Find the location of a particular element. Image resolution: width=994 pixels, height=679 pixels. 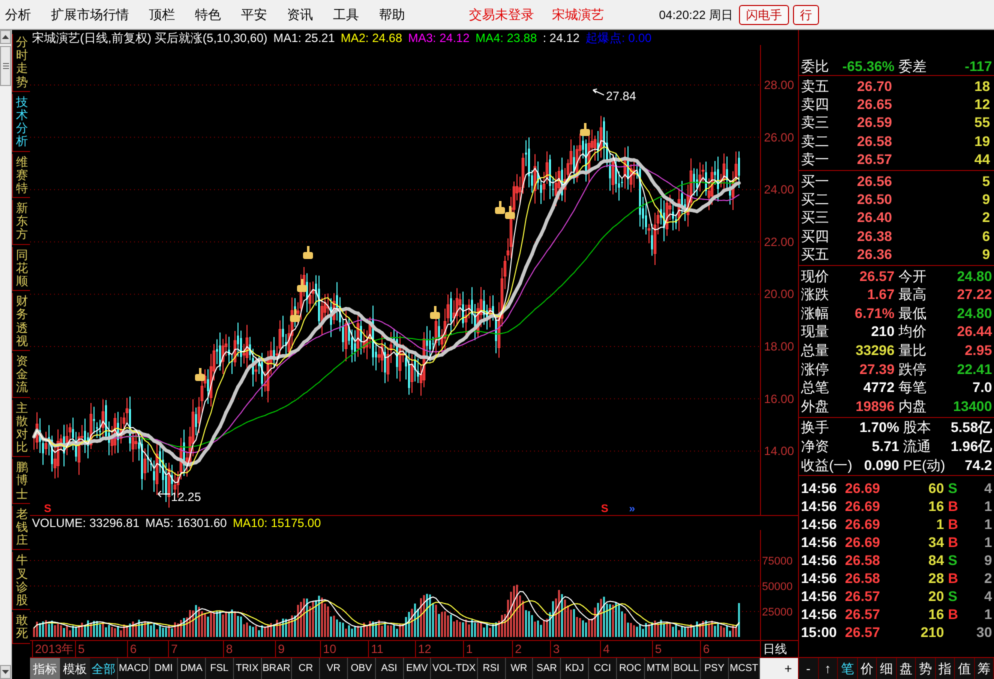

indicator-tab: DMA is located at coordinates (192, 668).